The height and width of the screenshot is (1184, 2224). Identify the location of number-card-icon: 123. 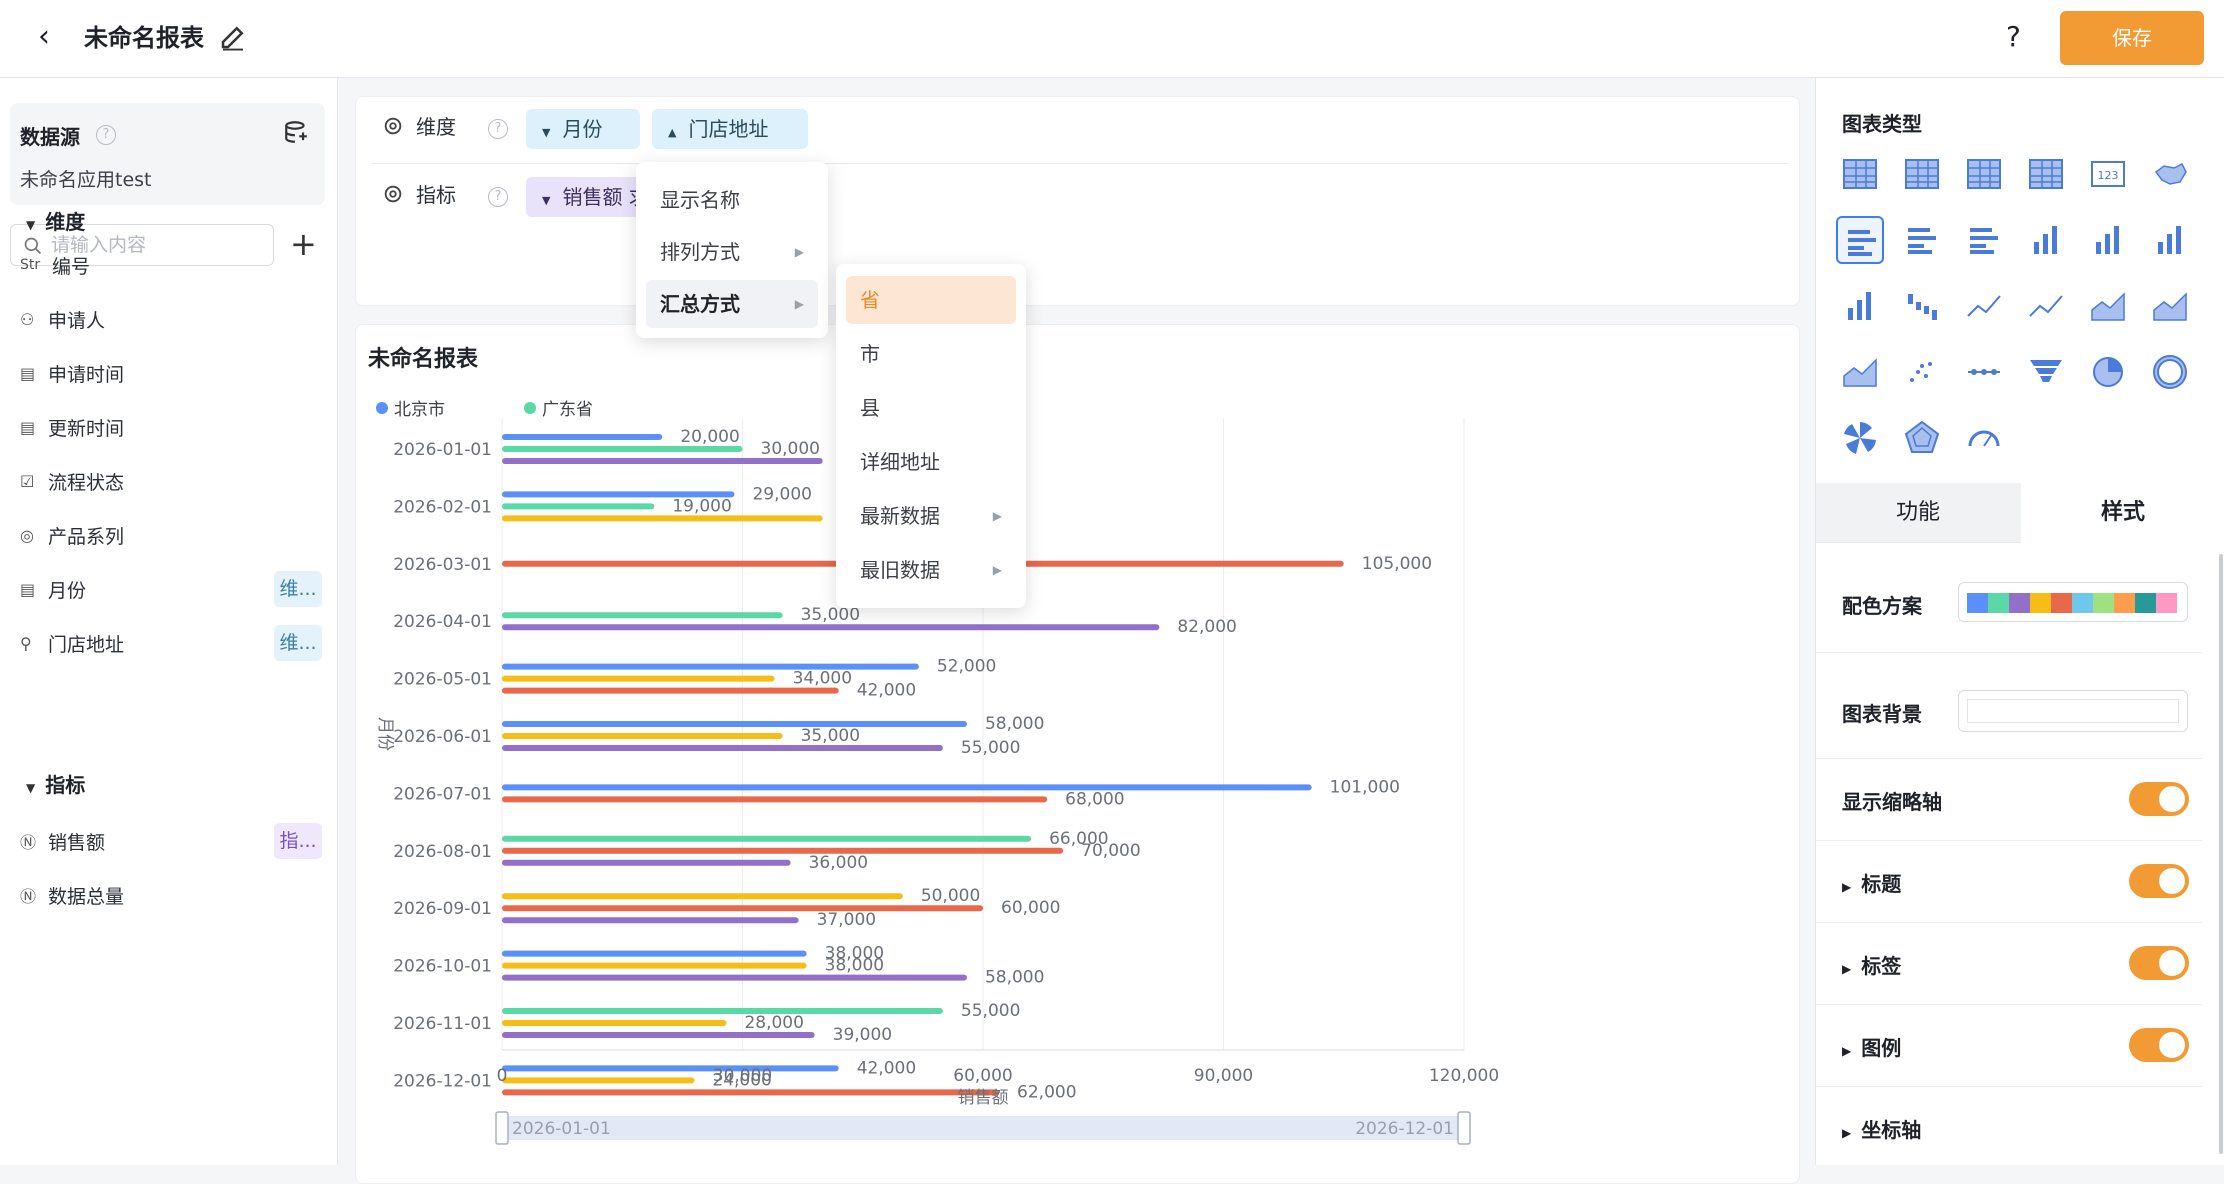
(2108, 174).